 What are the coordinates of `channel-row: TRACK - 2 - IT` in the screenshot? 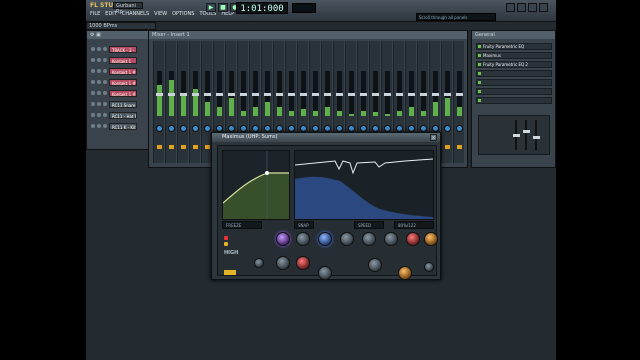 It's located at (114, 49).